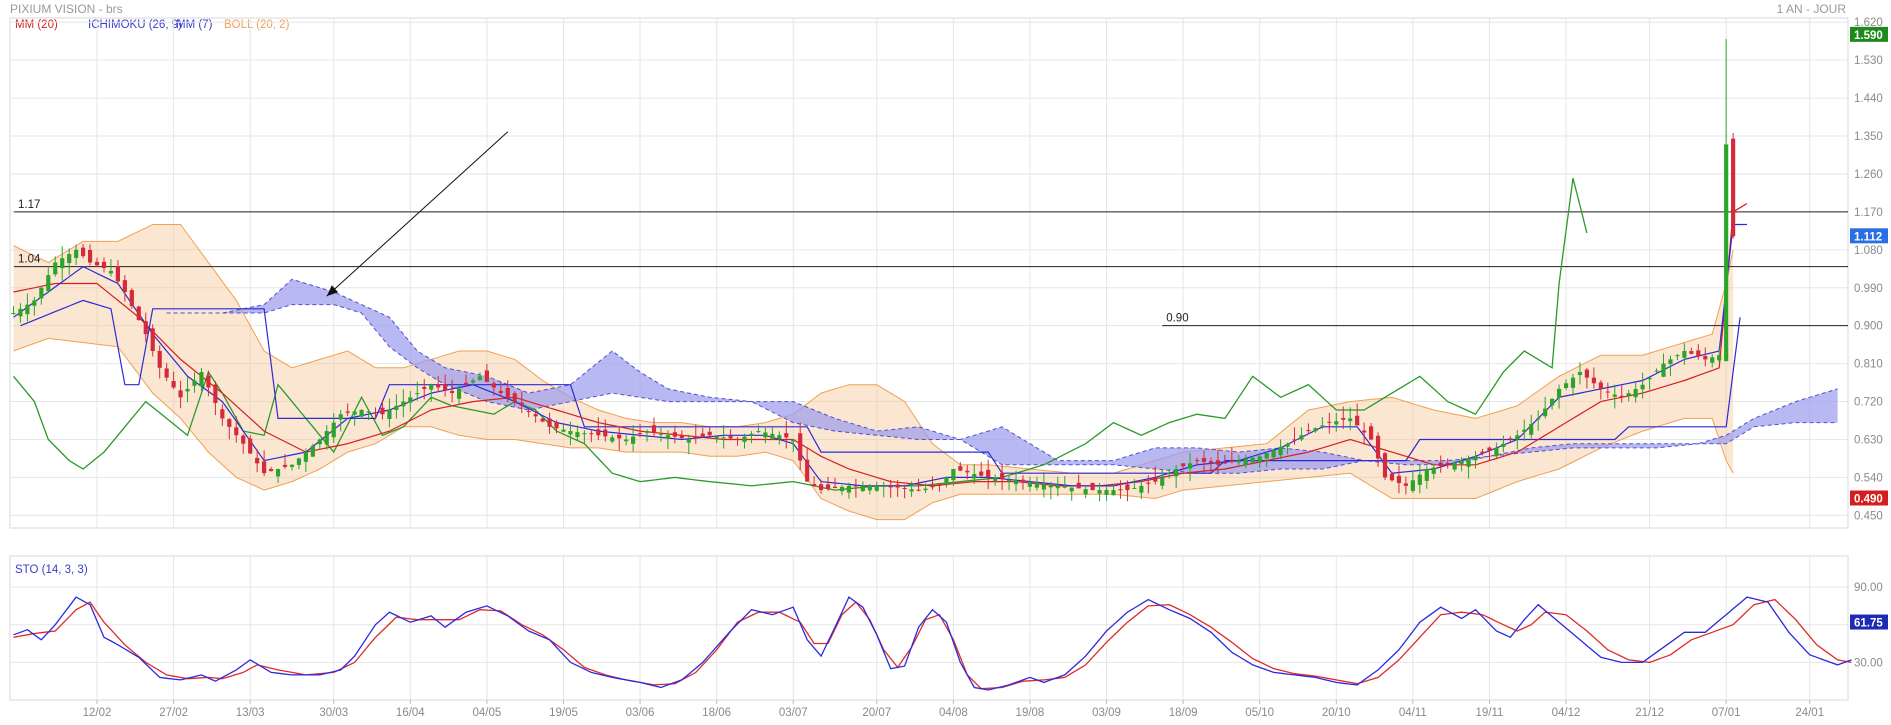 This screenshot has width=1891, height=725. Describe the element at coordinates (410, 713) in the screenshot. I see `time-tick-label: 16/04` at that location.